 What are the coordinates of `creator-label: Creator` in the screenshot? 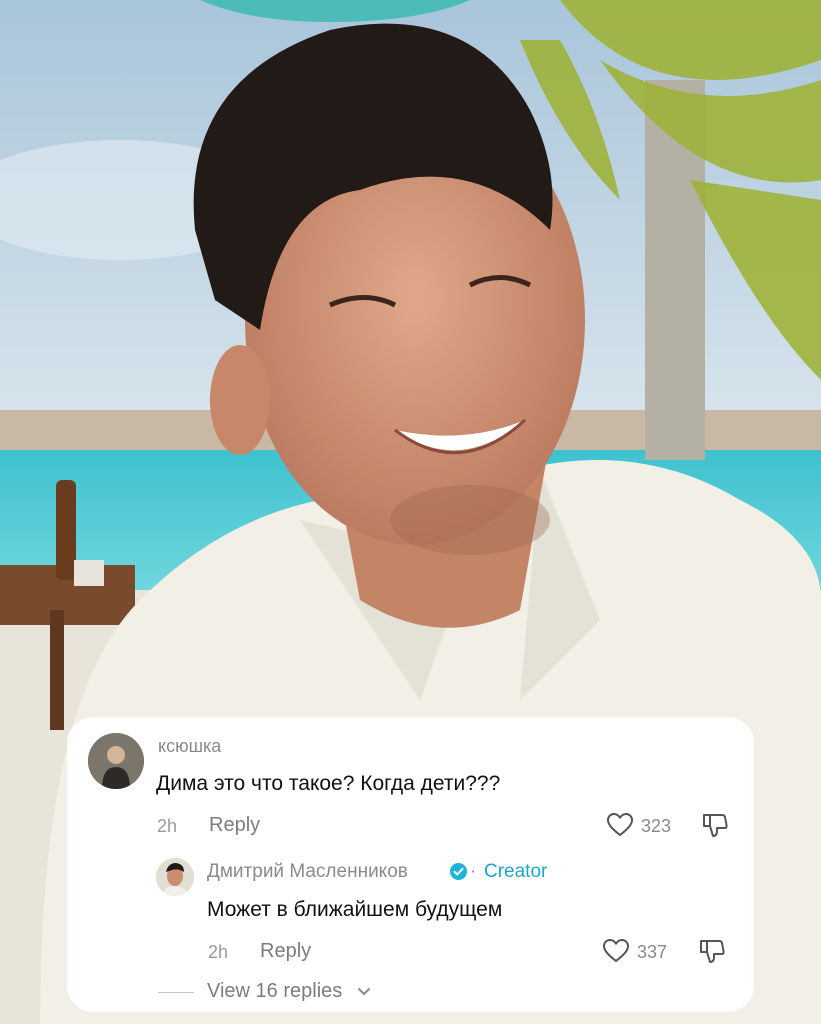 It's located at (516, 871).